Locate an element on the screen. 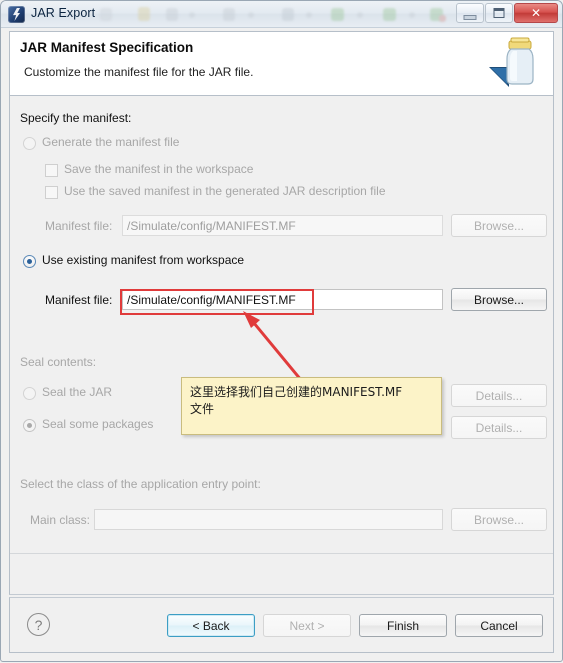  existing-manifest-file-label: Manifest file: is located at coordinates (79, 300).